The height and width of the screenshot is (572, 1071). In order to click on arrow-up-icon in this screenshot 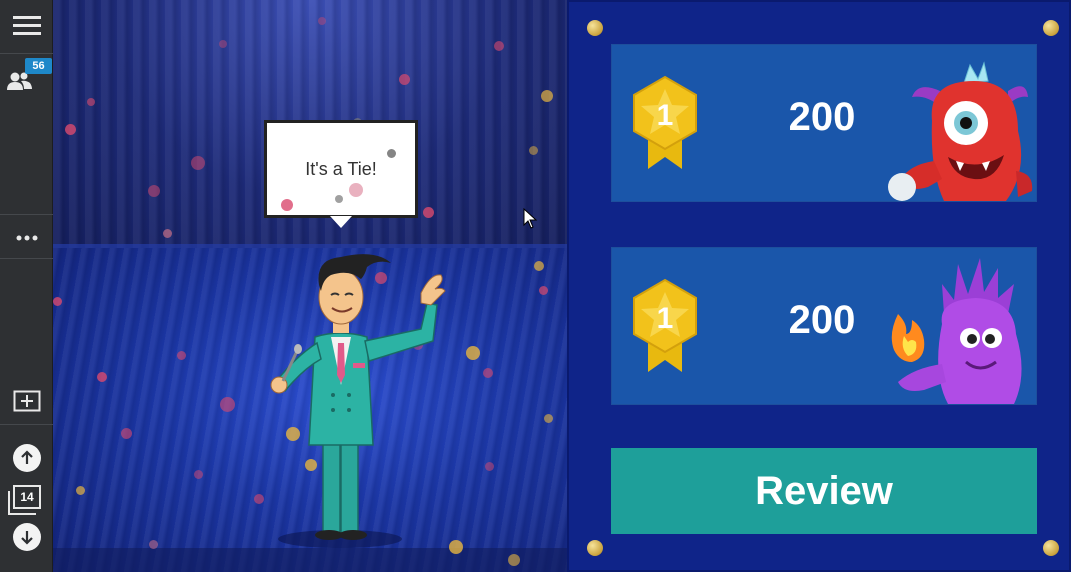, I will do `click(26, 457)`.